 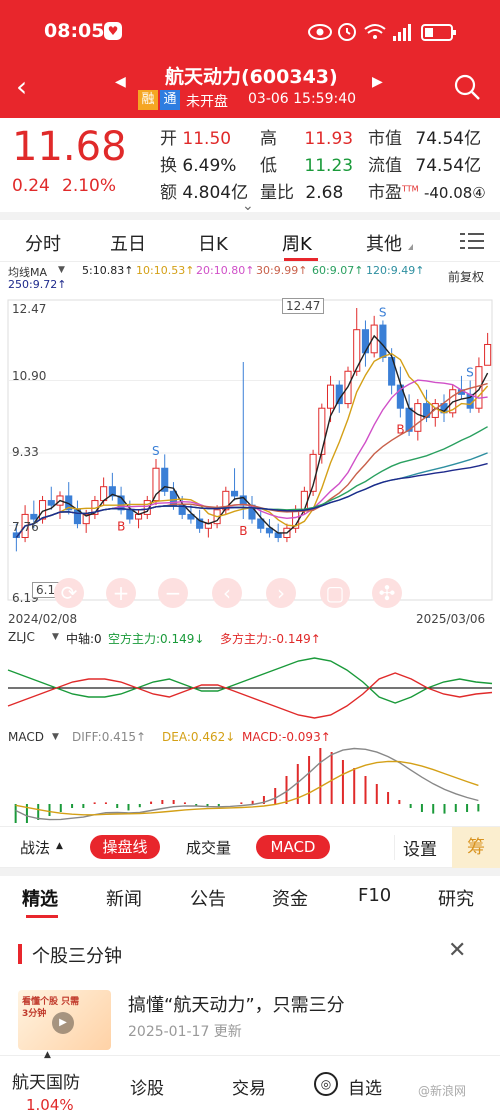 What do you see at coordinates (457, 950) in the screenshot?
I see `close-icon: ✕` at bounding box center [457, 950].